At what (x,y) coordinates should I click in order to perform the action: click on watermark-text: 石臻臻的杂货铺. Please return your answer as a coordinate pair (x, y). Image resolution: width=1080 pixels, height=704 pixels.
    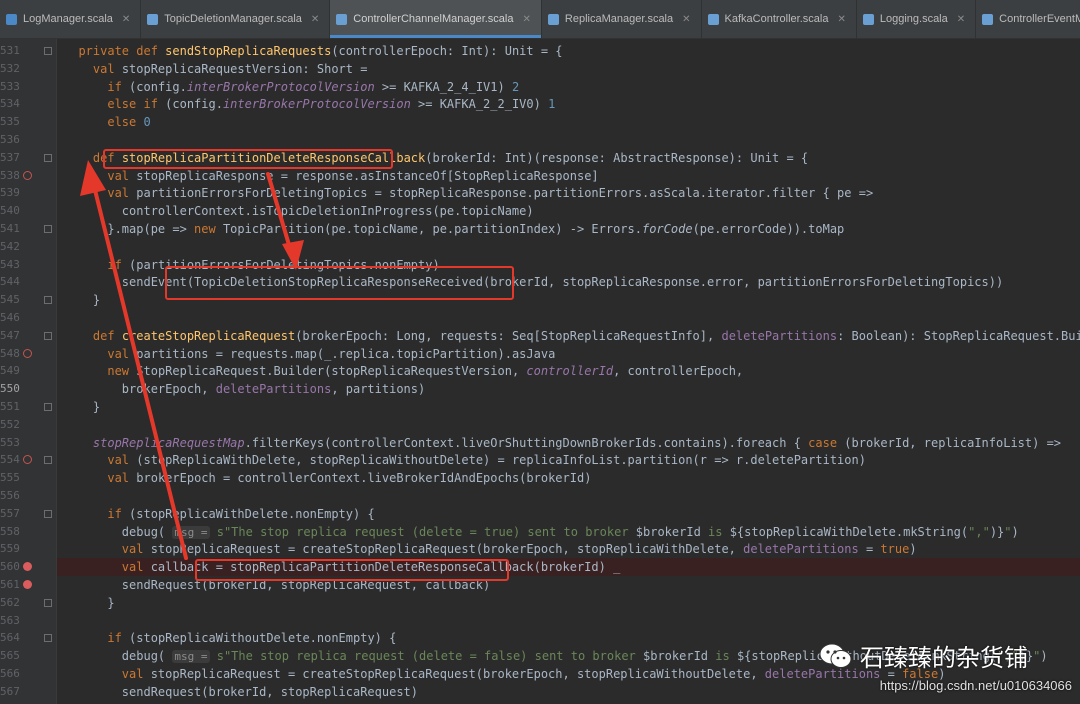
    Looking at the image, I should click on (944, 658).